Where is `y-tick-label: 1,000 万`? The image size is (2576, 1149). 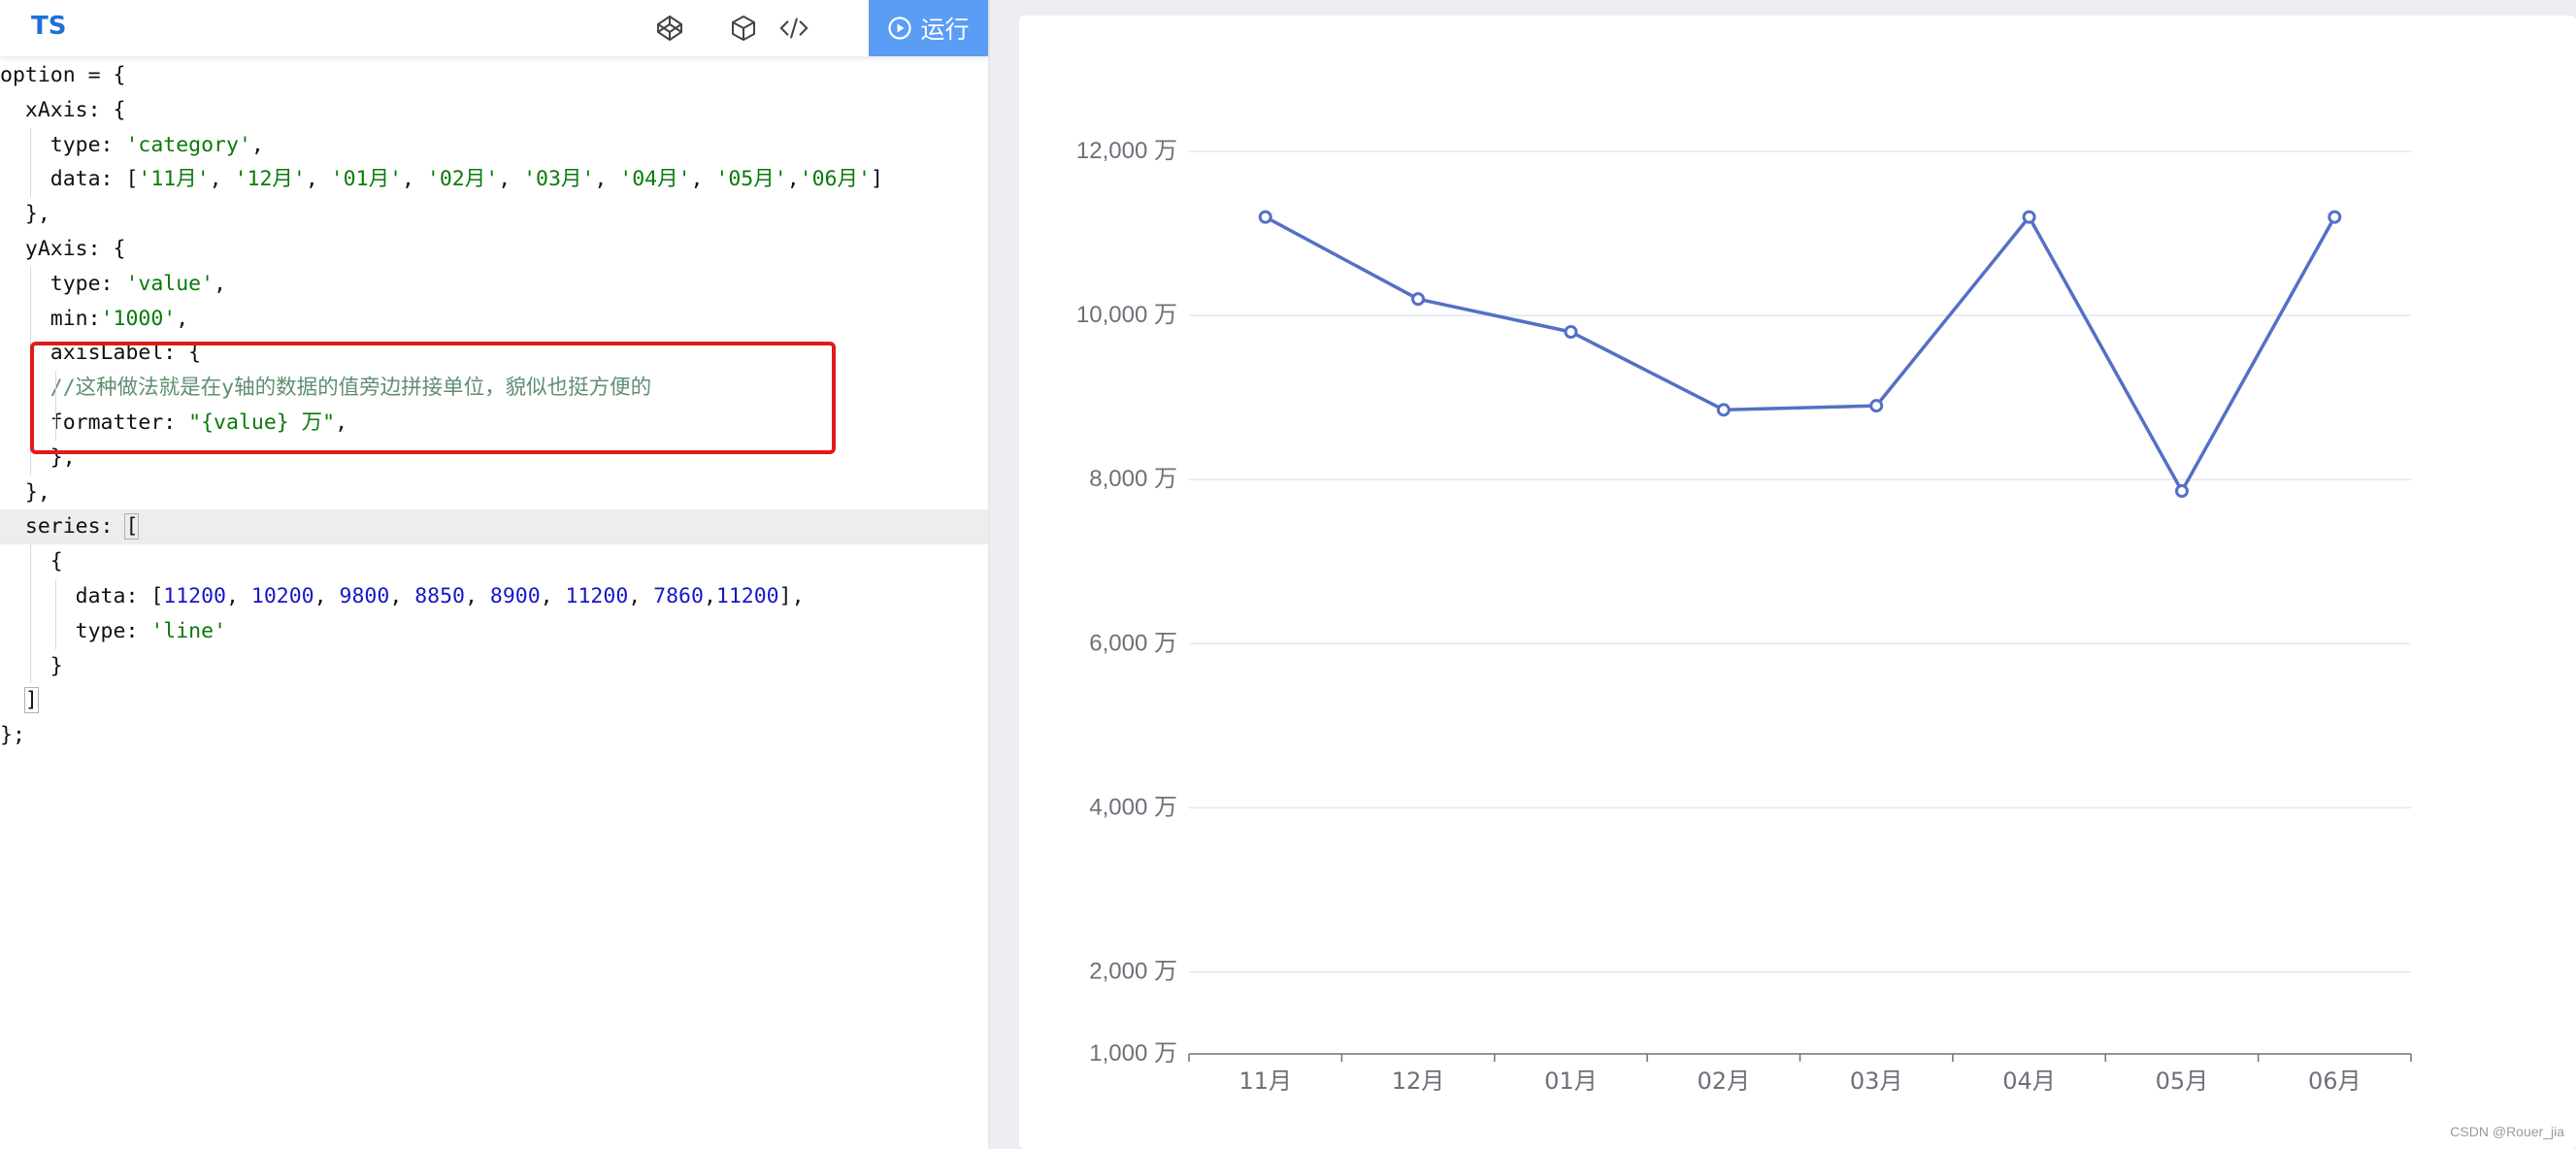
y-tick-label: 1,000 万 is located at coordinates (1133, 1053).